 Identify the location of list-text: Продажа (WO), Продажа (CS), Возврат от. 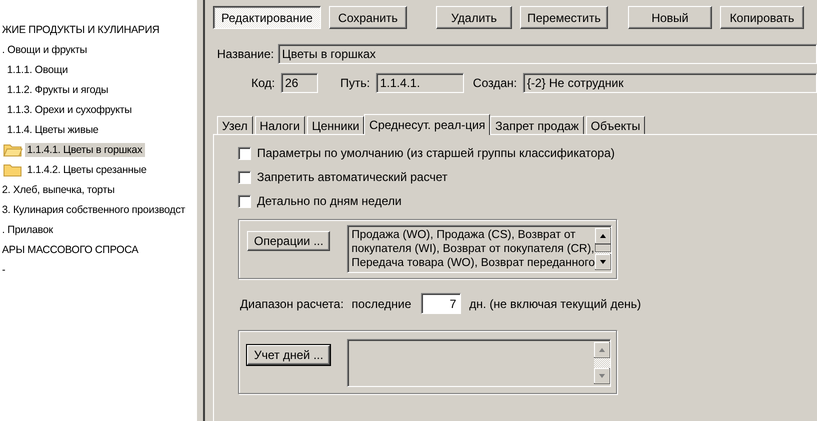
(463, 235).